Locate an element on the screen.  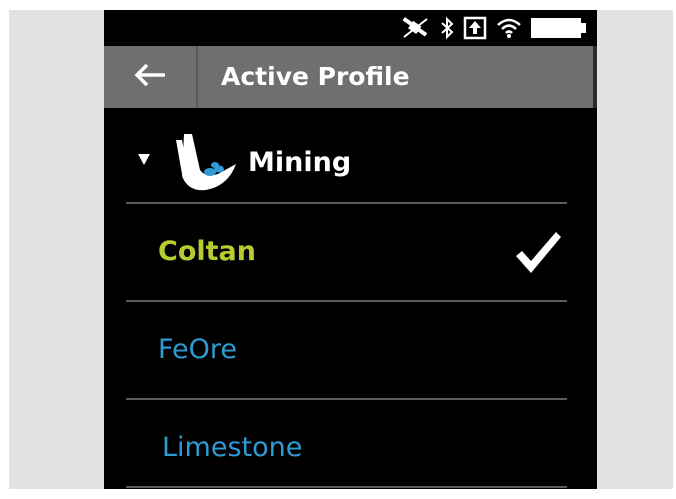
gps-off-icon is located at coordinates (416, 28).